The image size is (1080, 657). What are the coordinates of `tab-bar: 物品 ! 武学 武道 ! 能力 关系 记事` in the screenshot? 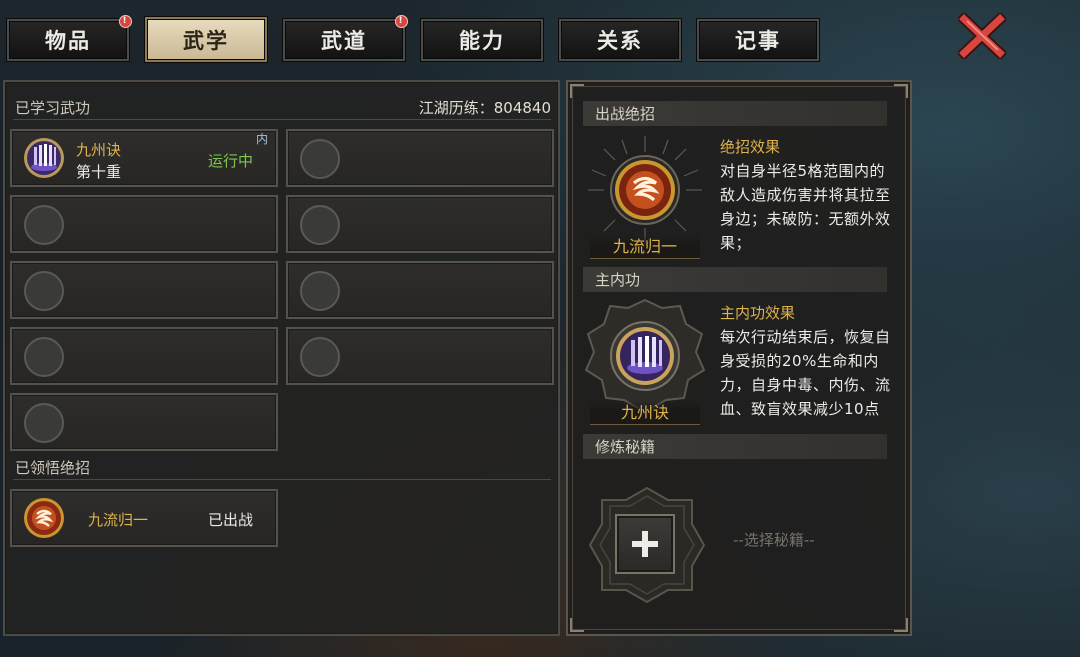 It's located at (540, 33).